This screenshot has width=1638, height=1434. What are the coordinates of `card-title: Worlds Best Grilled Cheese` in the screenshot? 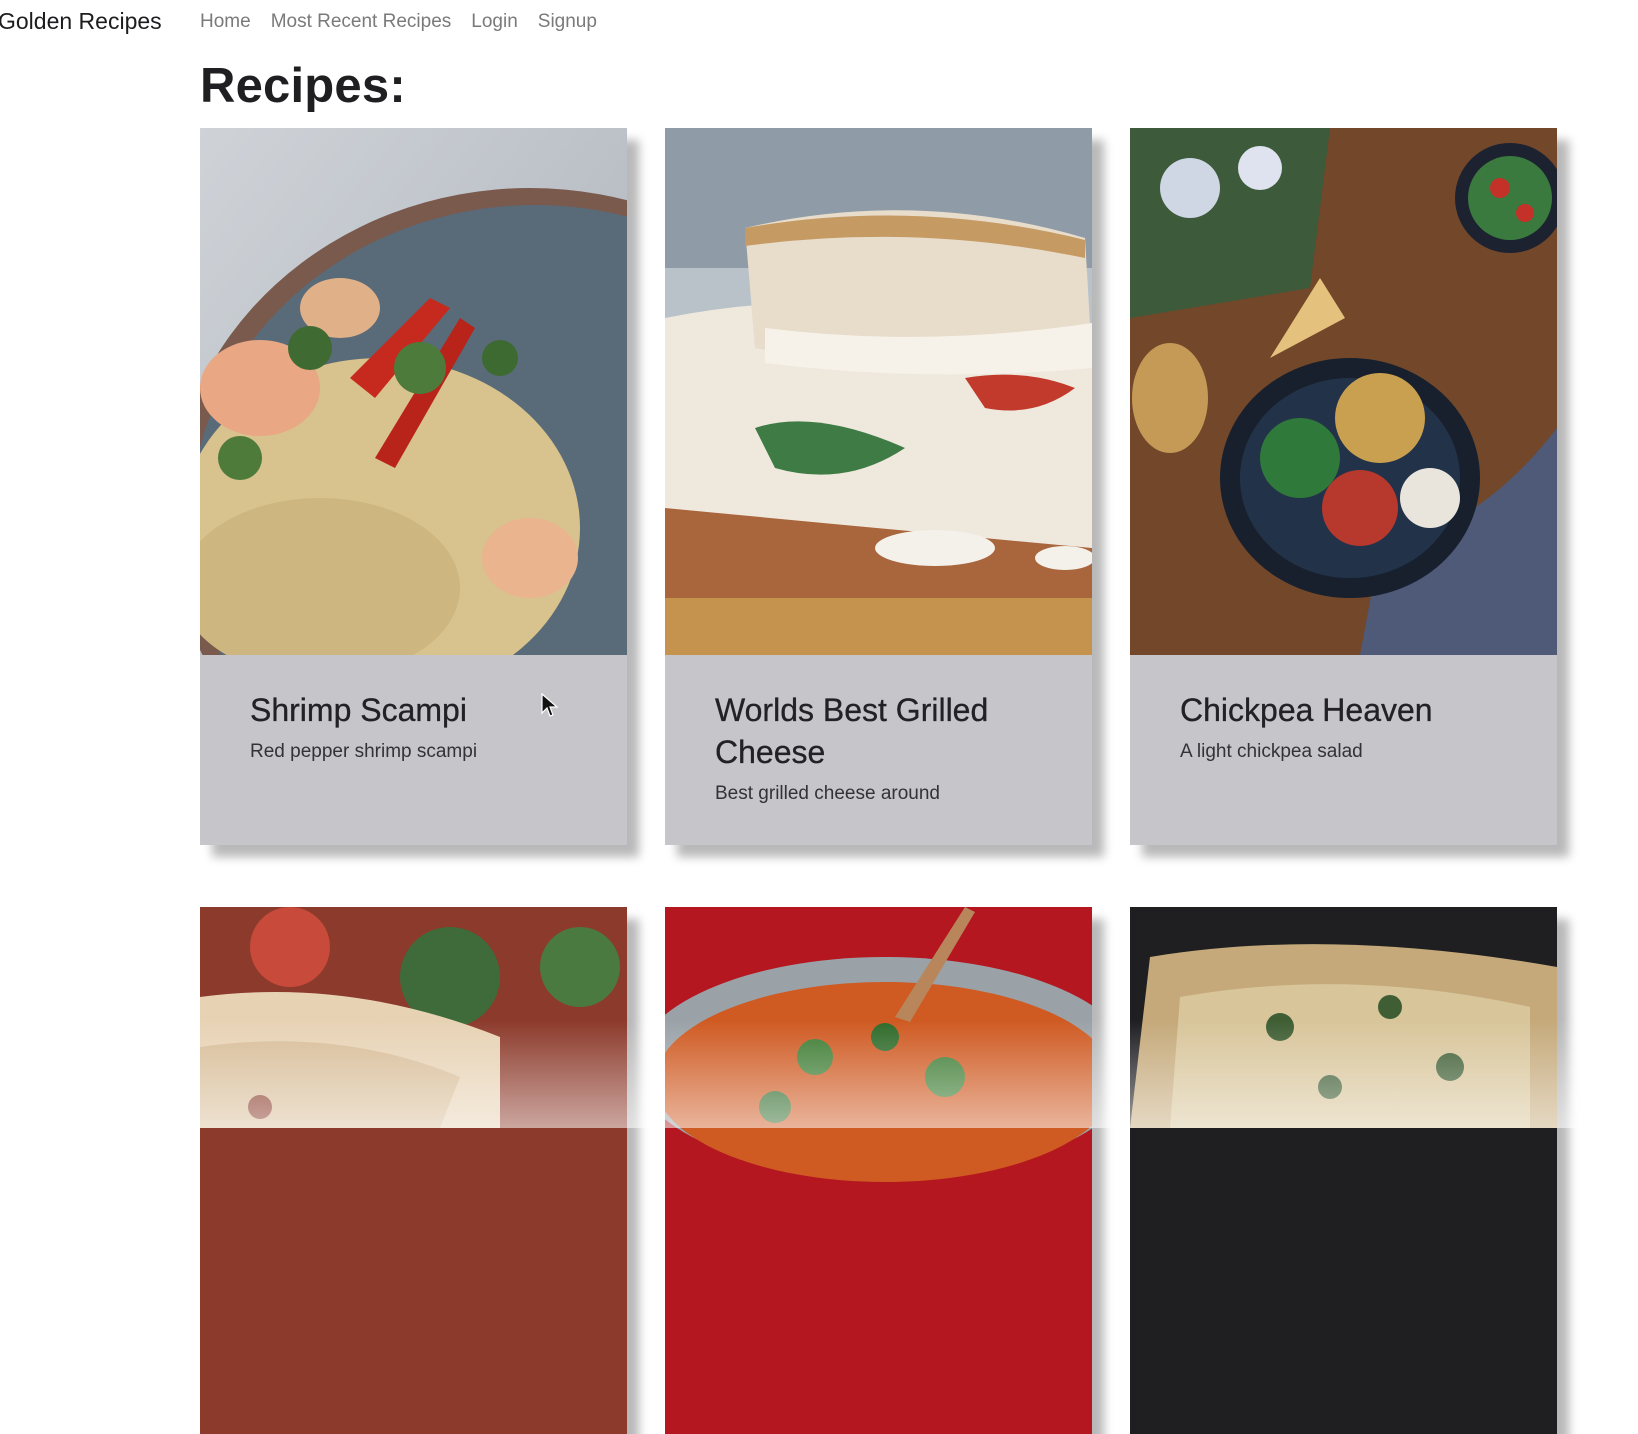 It's located at (893, 731).